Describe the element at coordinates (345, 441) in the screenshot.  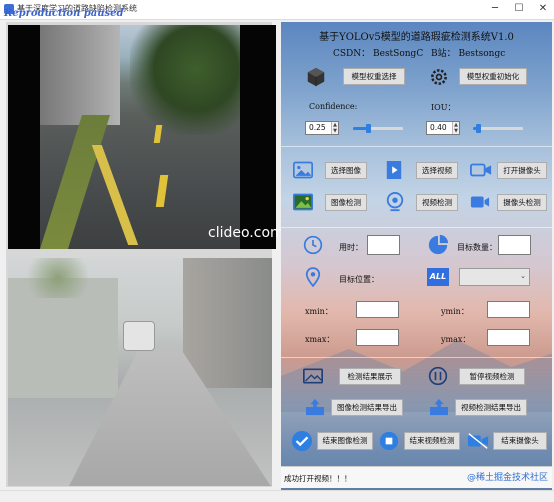
I see `end-image-detect-button: 结束图像检测` at that location.